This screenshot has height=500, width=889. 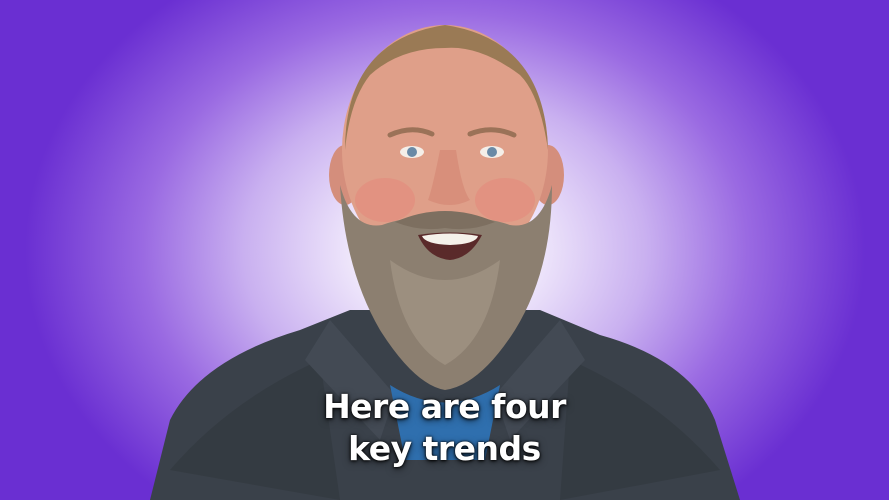 I want to click on left-iris, so click(x=412, y=152).